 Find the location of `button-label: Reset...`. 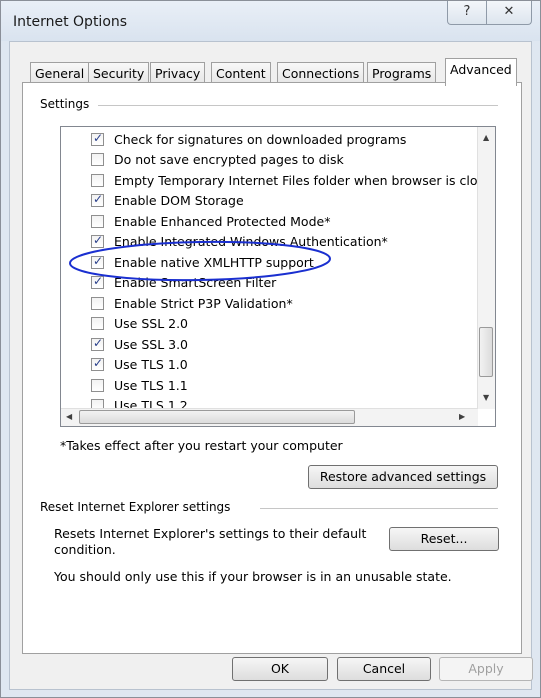

button-label: Reset... is located at coordinates (444, 538).